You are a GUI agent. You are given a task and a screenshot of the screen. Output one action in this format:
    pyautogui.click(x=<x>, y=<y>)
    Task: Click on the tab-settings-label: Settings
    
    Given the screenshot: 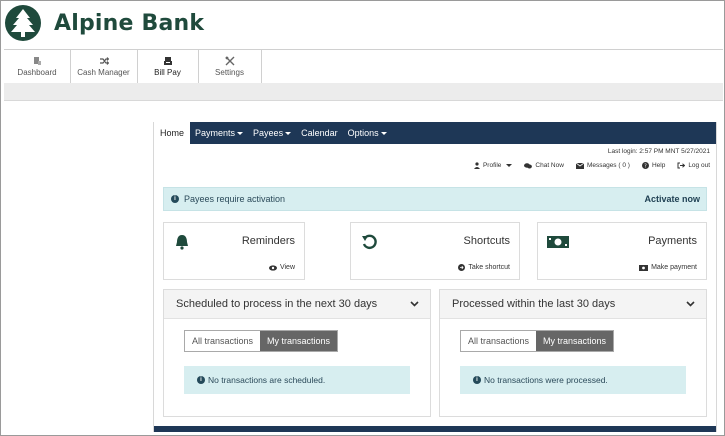 What is the action you would take?
    pyautogui.click(x=229, y=72)
    